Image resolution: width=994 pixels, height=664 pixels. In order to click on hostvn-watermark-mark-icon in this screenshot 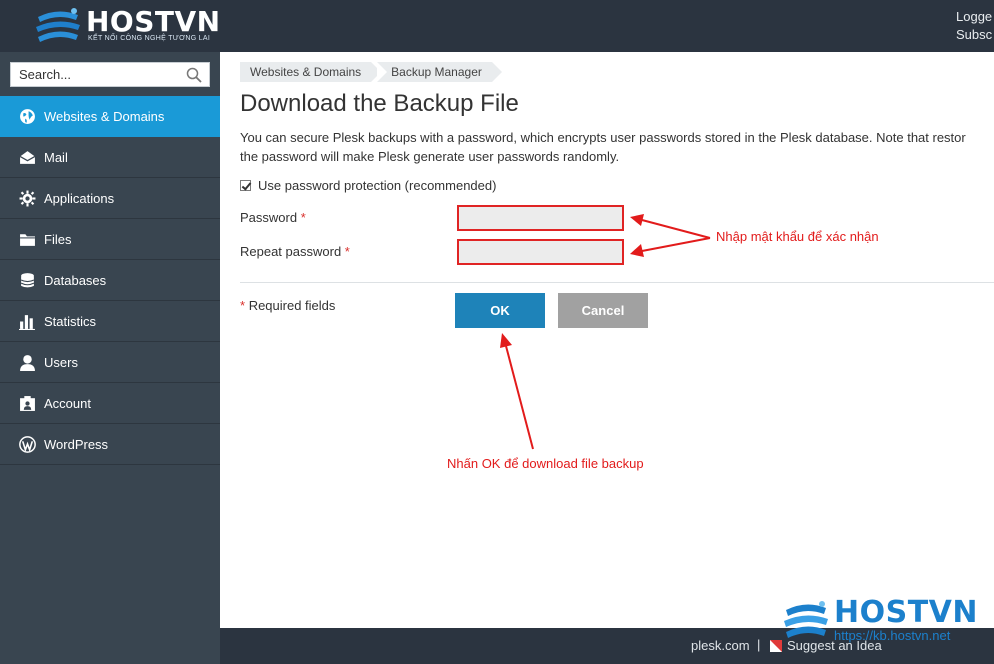, I will do `click(806, 619)`.